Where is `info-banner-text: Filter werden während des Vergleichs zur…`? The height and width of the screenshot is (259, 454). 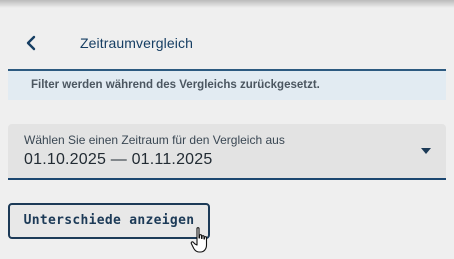
info-banner-text: Filter werden während des Vergleichs zur… is located at coordinates (175, 85).